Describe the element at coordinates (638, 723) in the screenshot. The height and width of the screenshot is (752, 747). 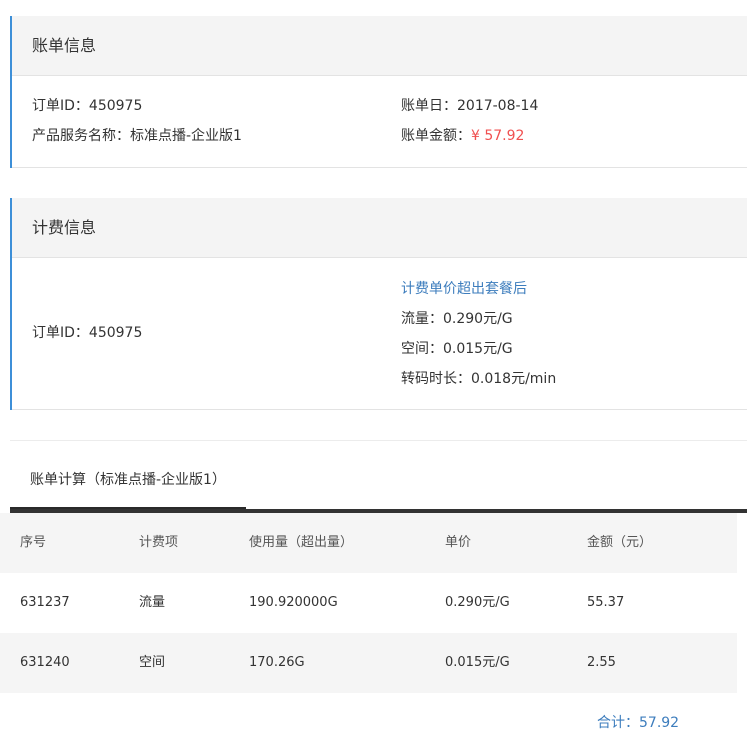
I see `total-amount: 合计：57.92` at that location.